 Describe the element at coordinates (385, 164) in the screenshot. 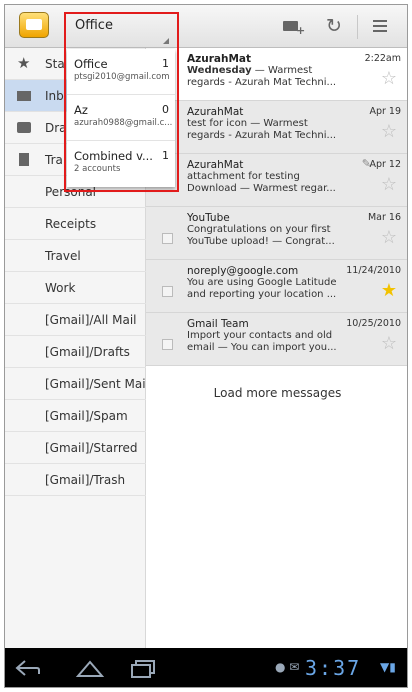

I see `message-date: Apr 12` at that location.